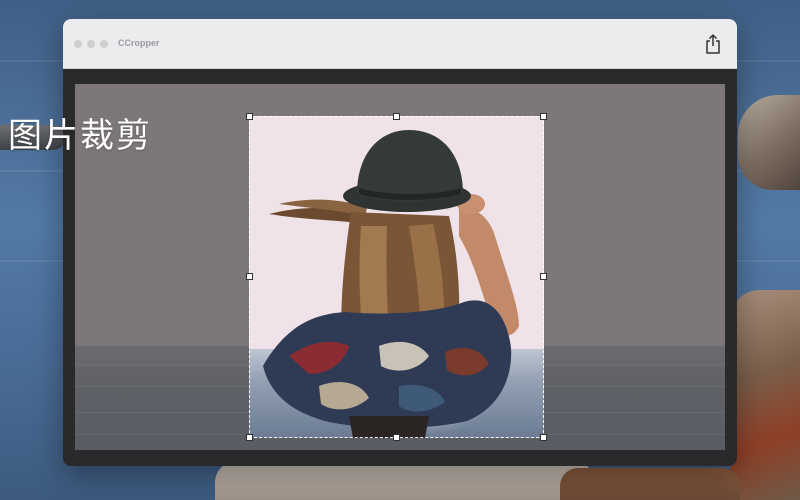 Image resolution: width=800 pixels, height=500 pixels. I want to click on zoom-window-button, so click(104, 44).